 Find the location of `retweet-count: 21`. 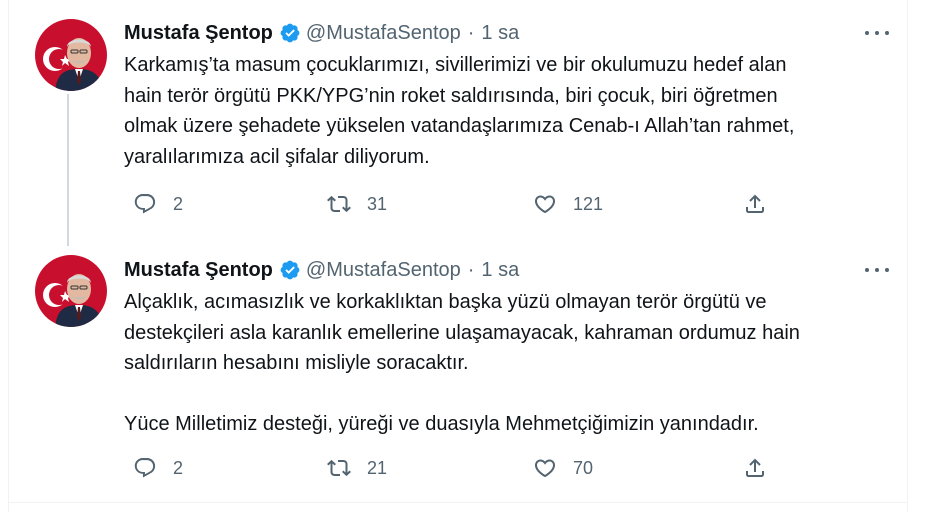

retweet-count: 21 is located at coordinates (377, 467).